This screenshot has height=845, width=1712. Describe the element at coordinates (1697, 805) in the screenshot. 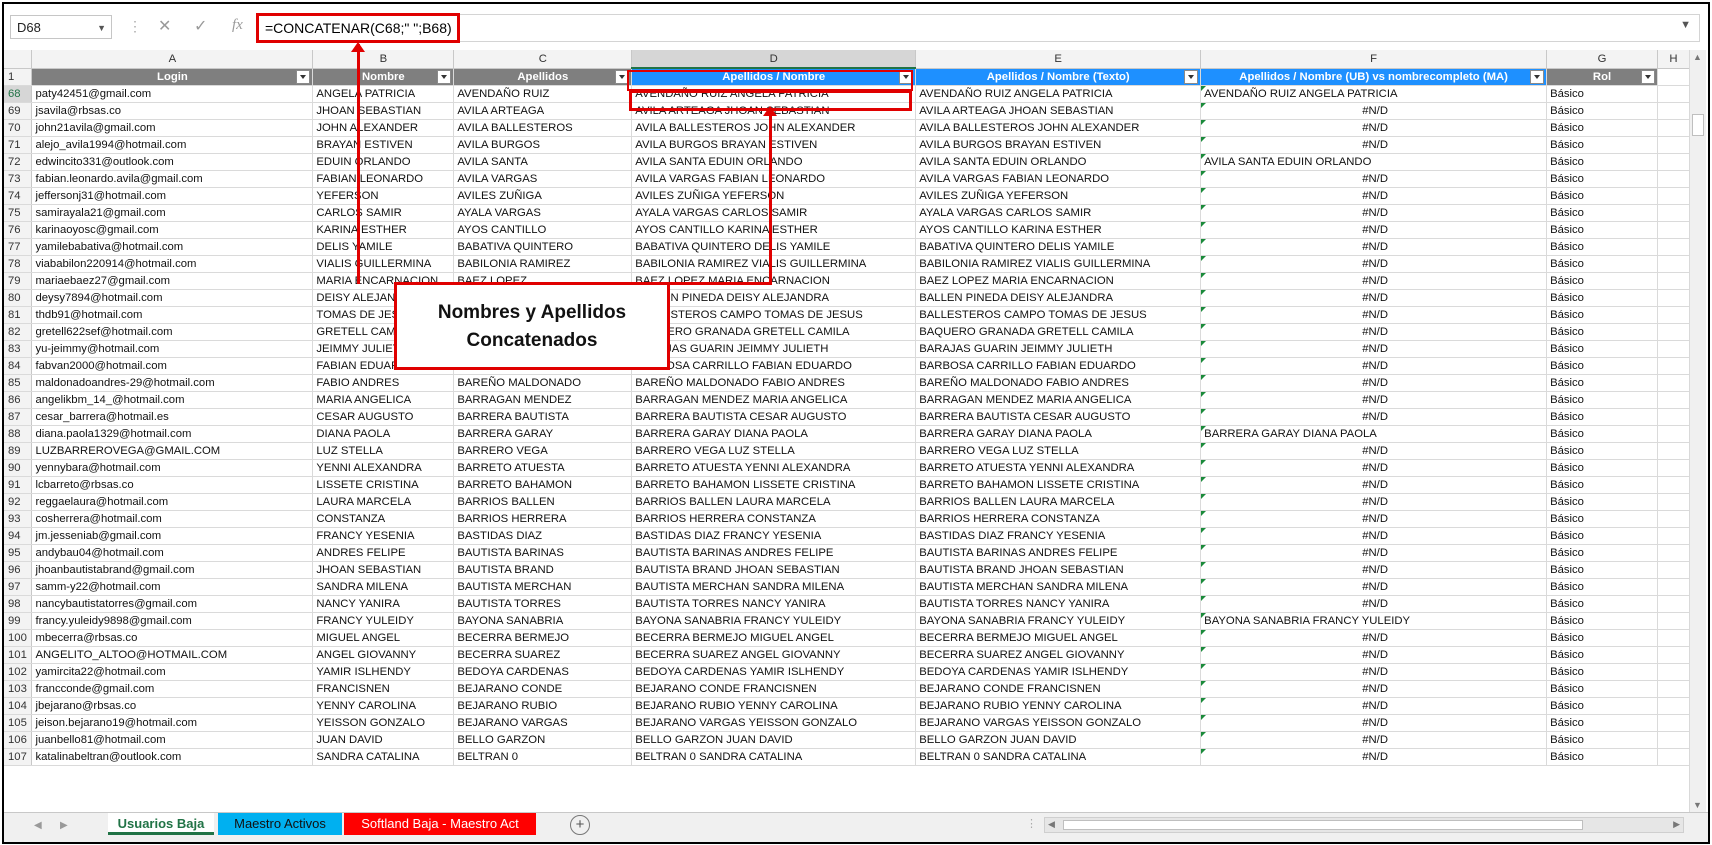

I see `scroll-down-icon: ▼` at that location.